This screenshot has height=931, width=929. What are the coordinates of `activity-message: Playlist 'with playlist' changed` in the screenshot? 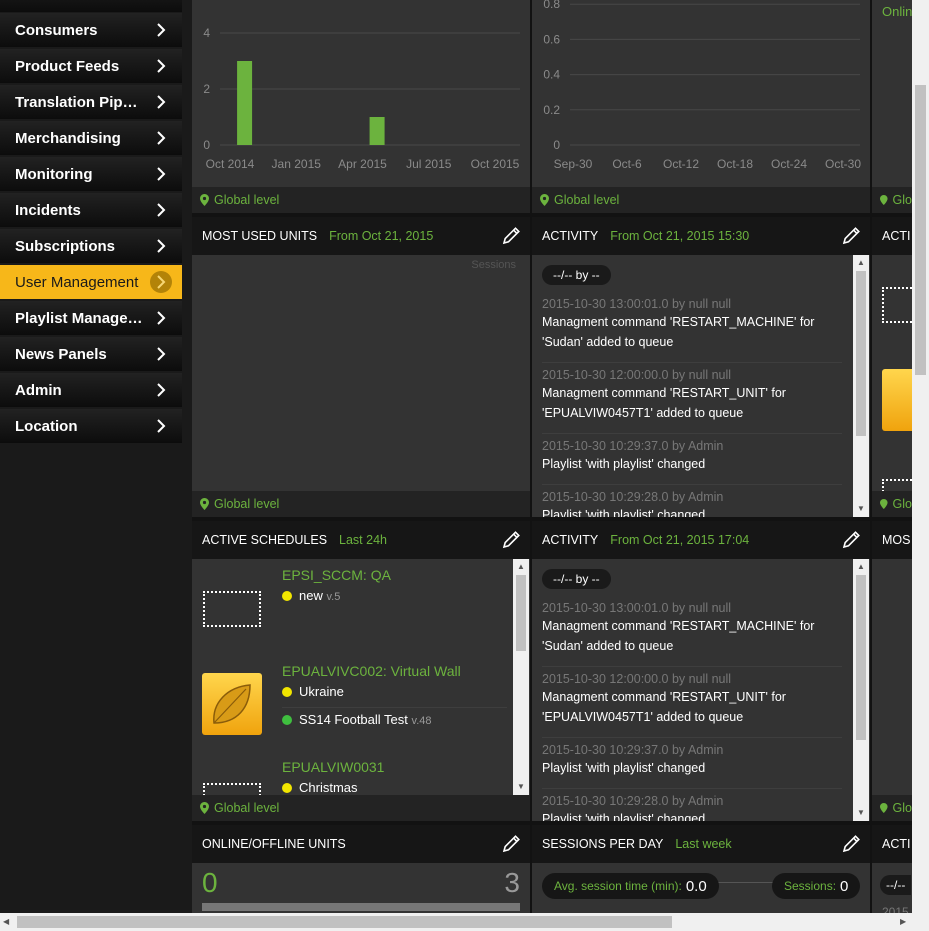 It's located at (624, 464).